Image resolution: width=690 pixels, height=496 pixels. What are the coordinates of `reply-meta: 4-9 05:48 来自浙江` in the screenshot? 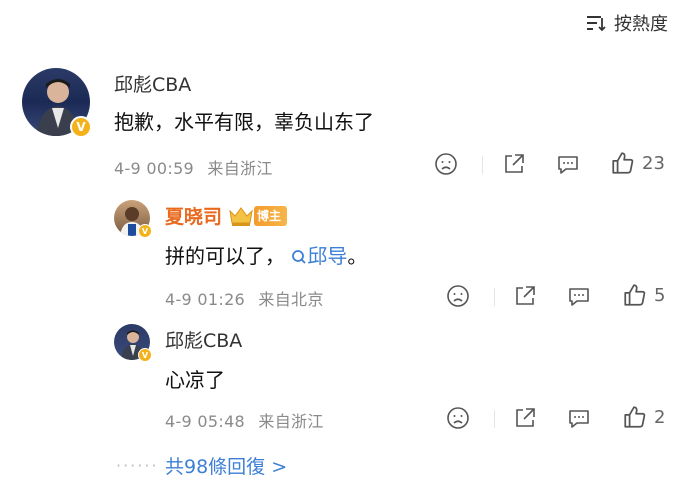 It's located at (244, 420).